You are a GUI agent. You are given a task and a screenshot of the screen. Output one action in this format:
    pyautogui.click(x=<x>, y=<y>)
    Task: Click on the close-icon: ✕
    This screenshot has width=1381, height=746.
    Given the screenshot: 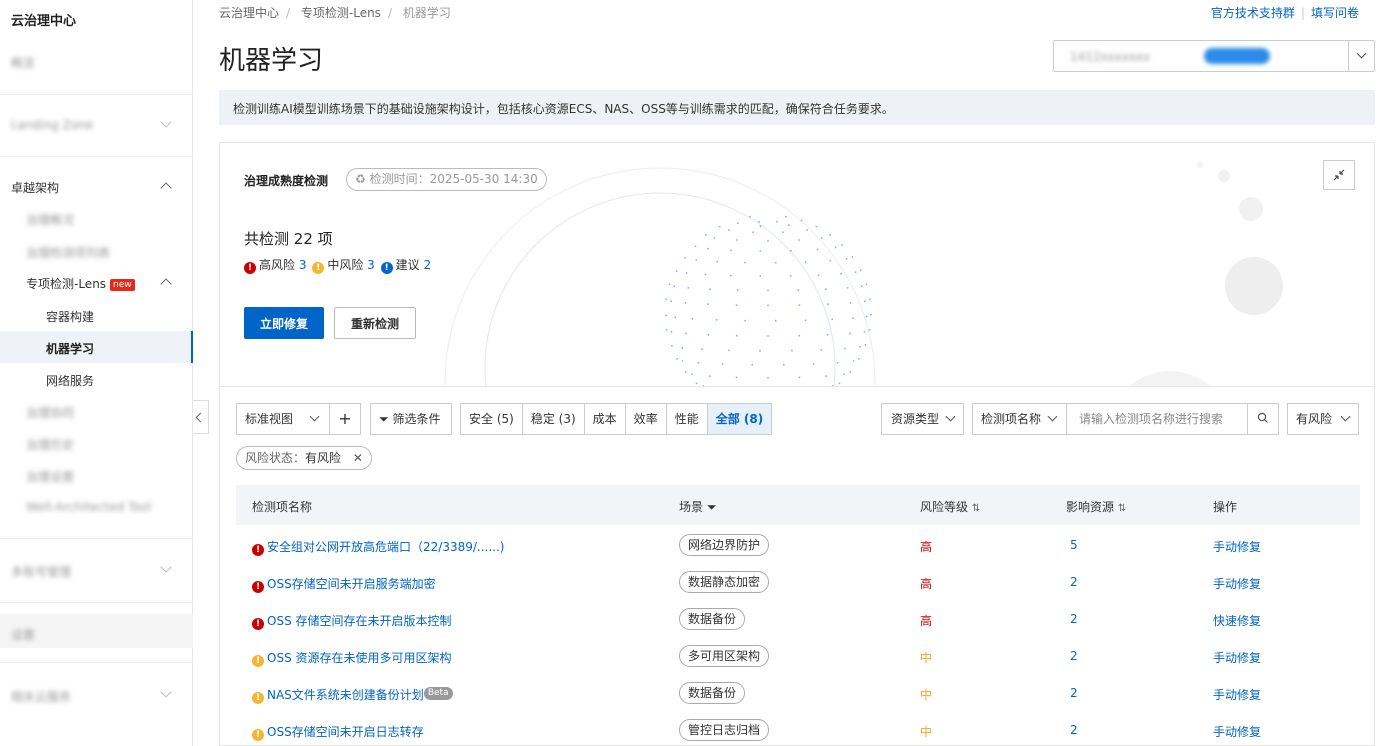 What is the action you would take?
    pyautogui.click(x=358, y=458)
    